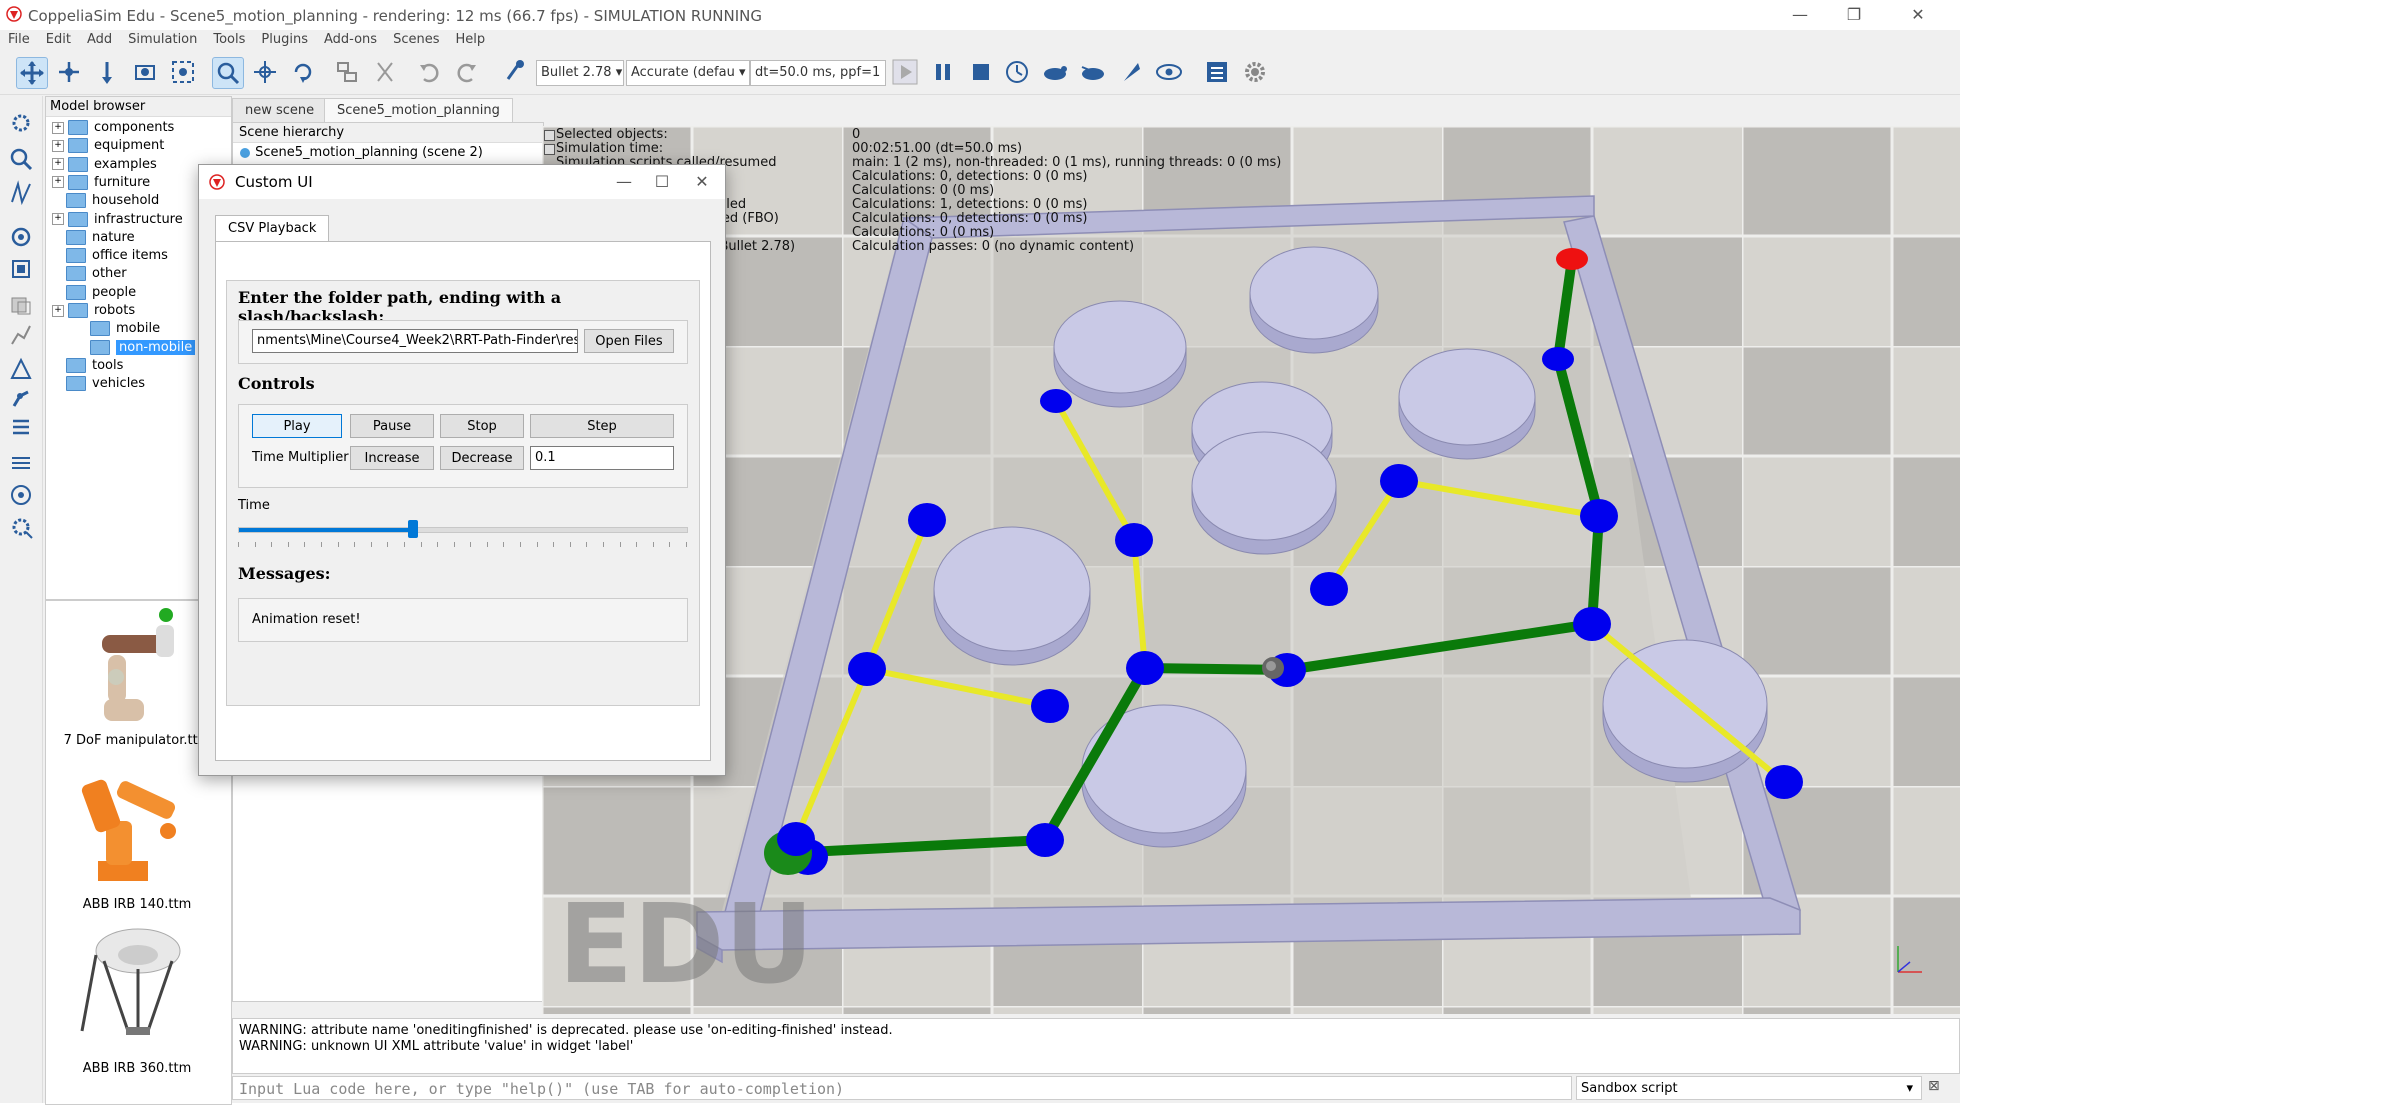 The width and height of the screenshot is (2394, 1105). What do you see at coordinates (32, 73) in the screenshot?
I see `camera-pan-icon` at bounding box center [32, 73].